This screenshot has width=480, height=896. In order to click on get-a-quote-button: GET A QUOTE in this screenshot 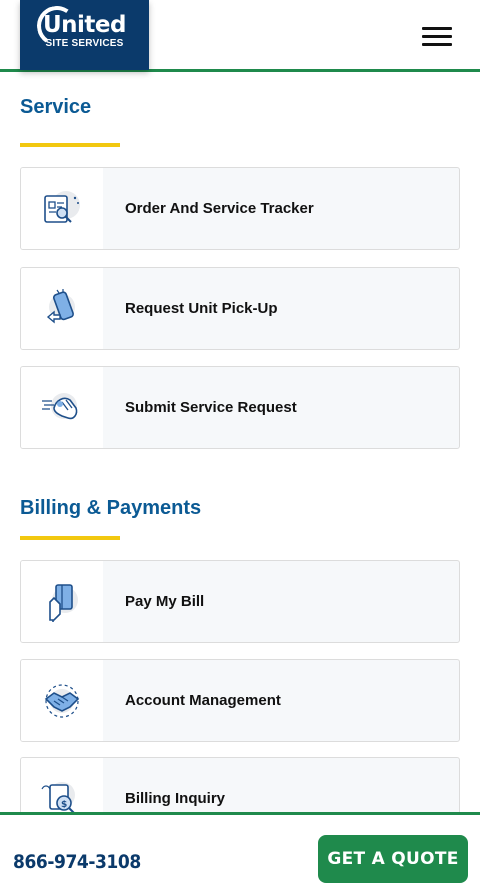, I will do `click(393, 859)`.